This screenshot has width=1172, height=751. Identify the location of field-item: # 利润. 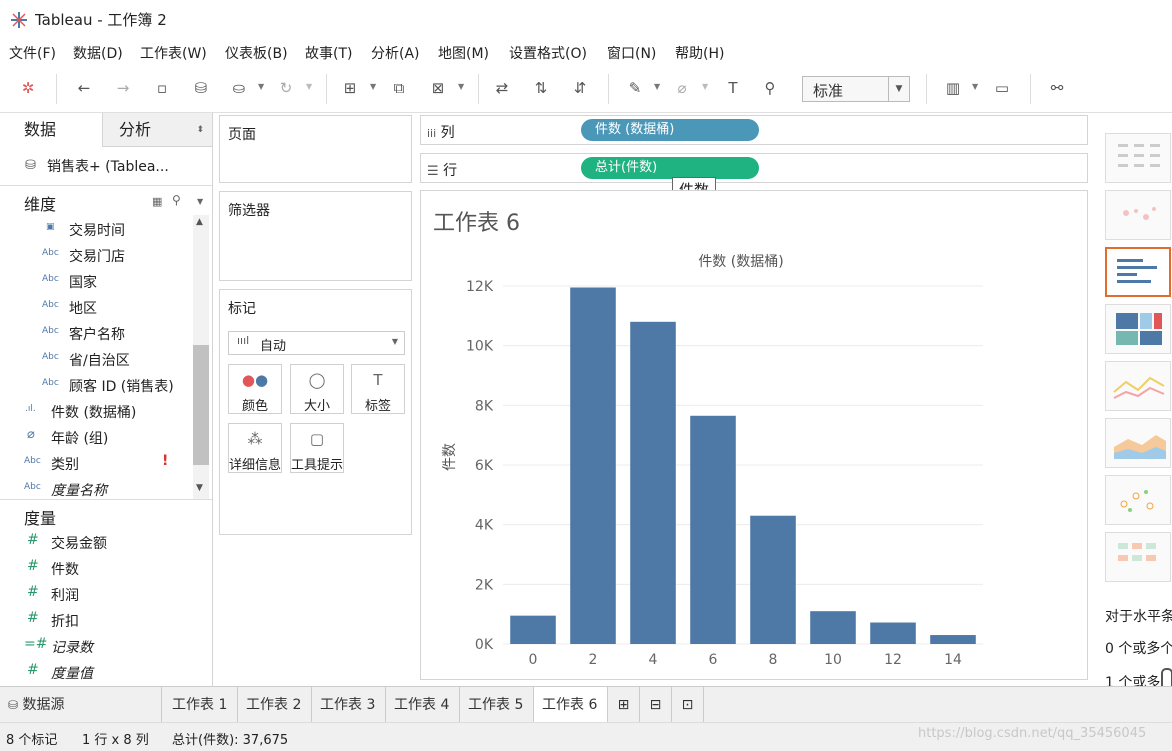
(95, 595).